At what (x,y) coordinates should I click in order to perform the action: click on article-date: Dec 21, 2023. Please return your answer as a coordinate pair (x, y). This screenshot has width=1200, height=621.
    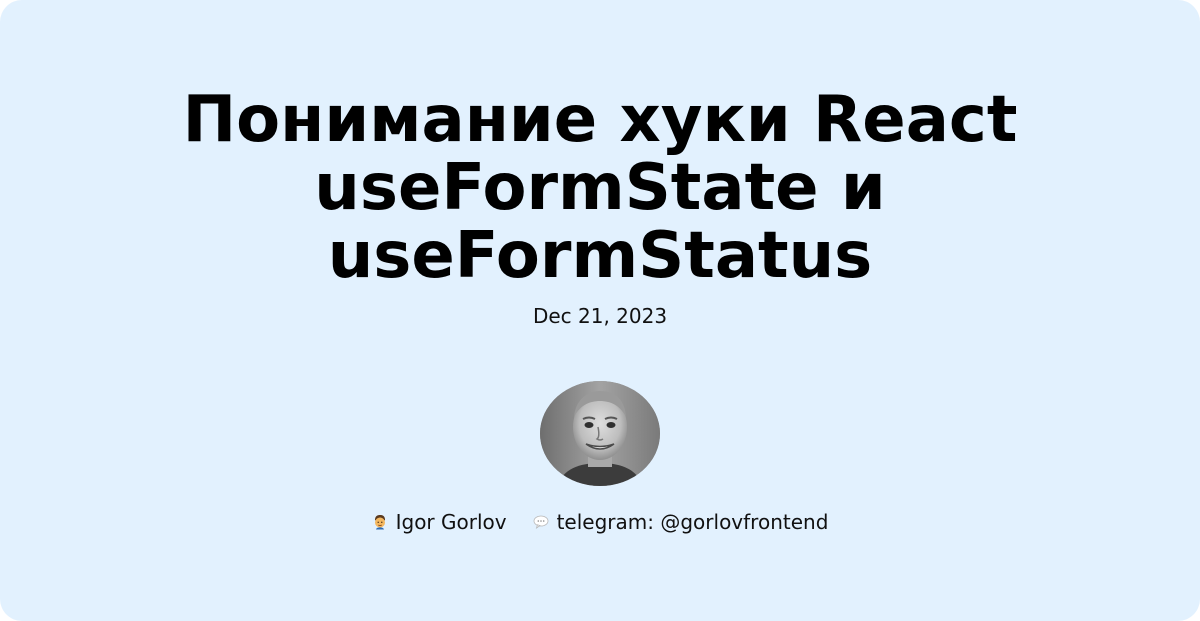
    Looking at the image, I should click on (600, 316).